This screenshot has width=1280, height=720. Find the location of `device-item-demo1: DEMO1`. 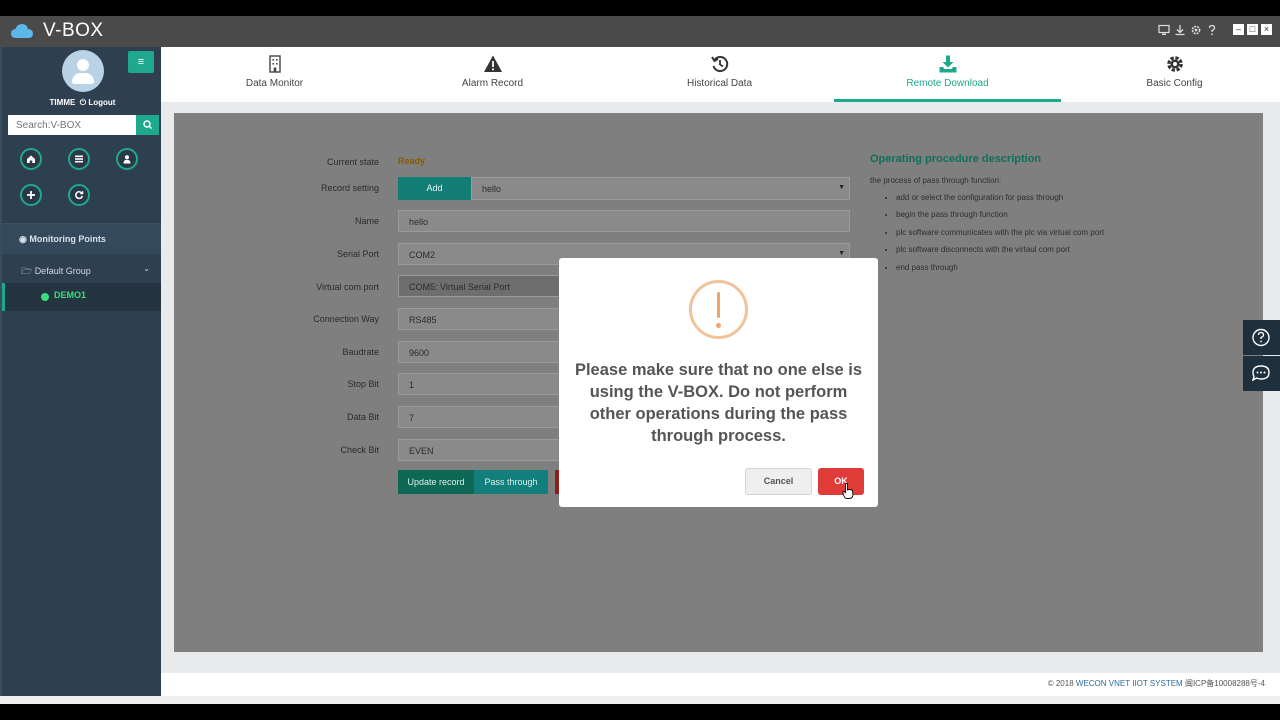

device-item-demo1: DEMO1 is located at coordinates (81, 297).